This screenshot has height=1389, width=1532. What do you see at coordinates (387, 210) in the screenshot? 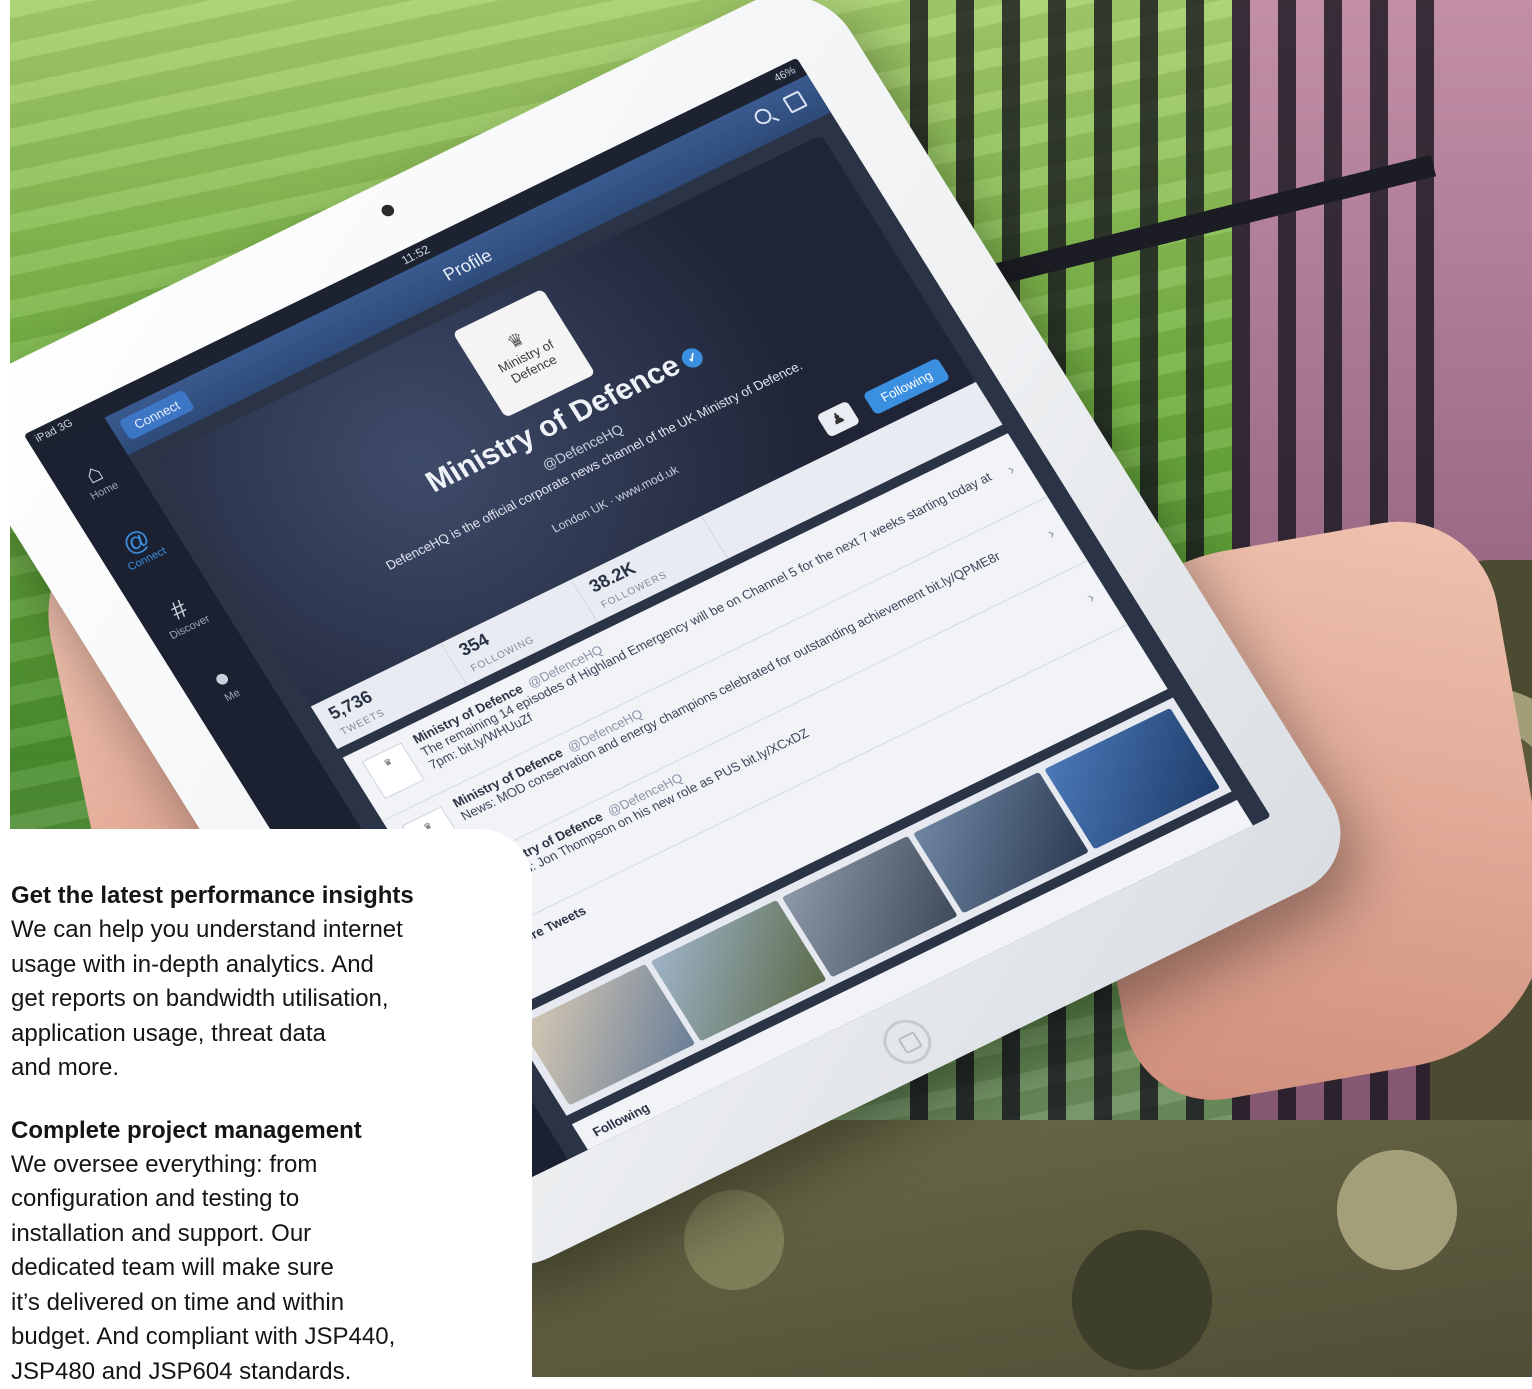
I see `camera-icon` at bounding box center [387, 210].